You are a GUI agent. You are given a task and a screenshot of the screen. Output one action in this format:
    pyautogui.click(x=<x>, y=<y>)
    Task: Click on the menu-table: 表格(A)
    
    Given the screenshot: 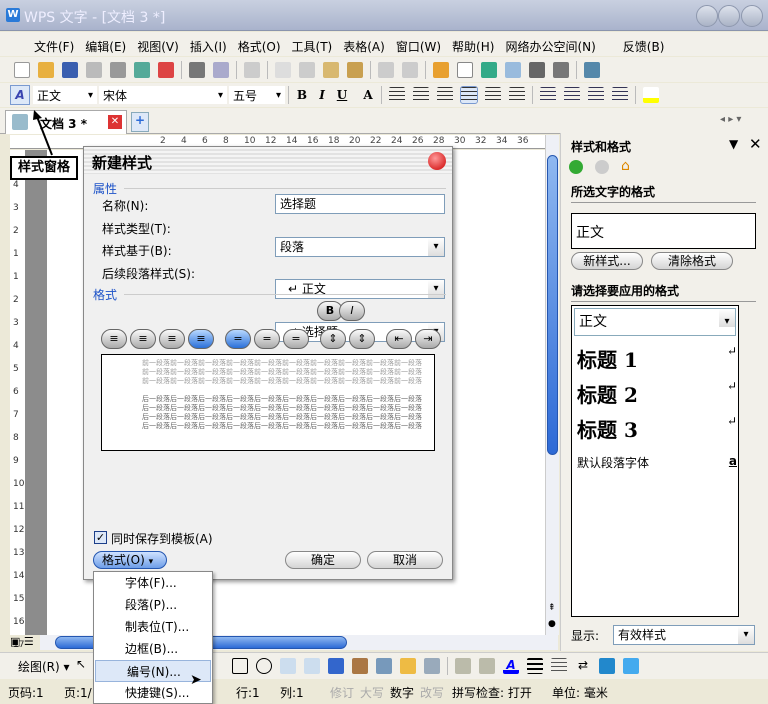 What is the action you would take?
    pyautogui.click(x=364, y=46)
    